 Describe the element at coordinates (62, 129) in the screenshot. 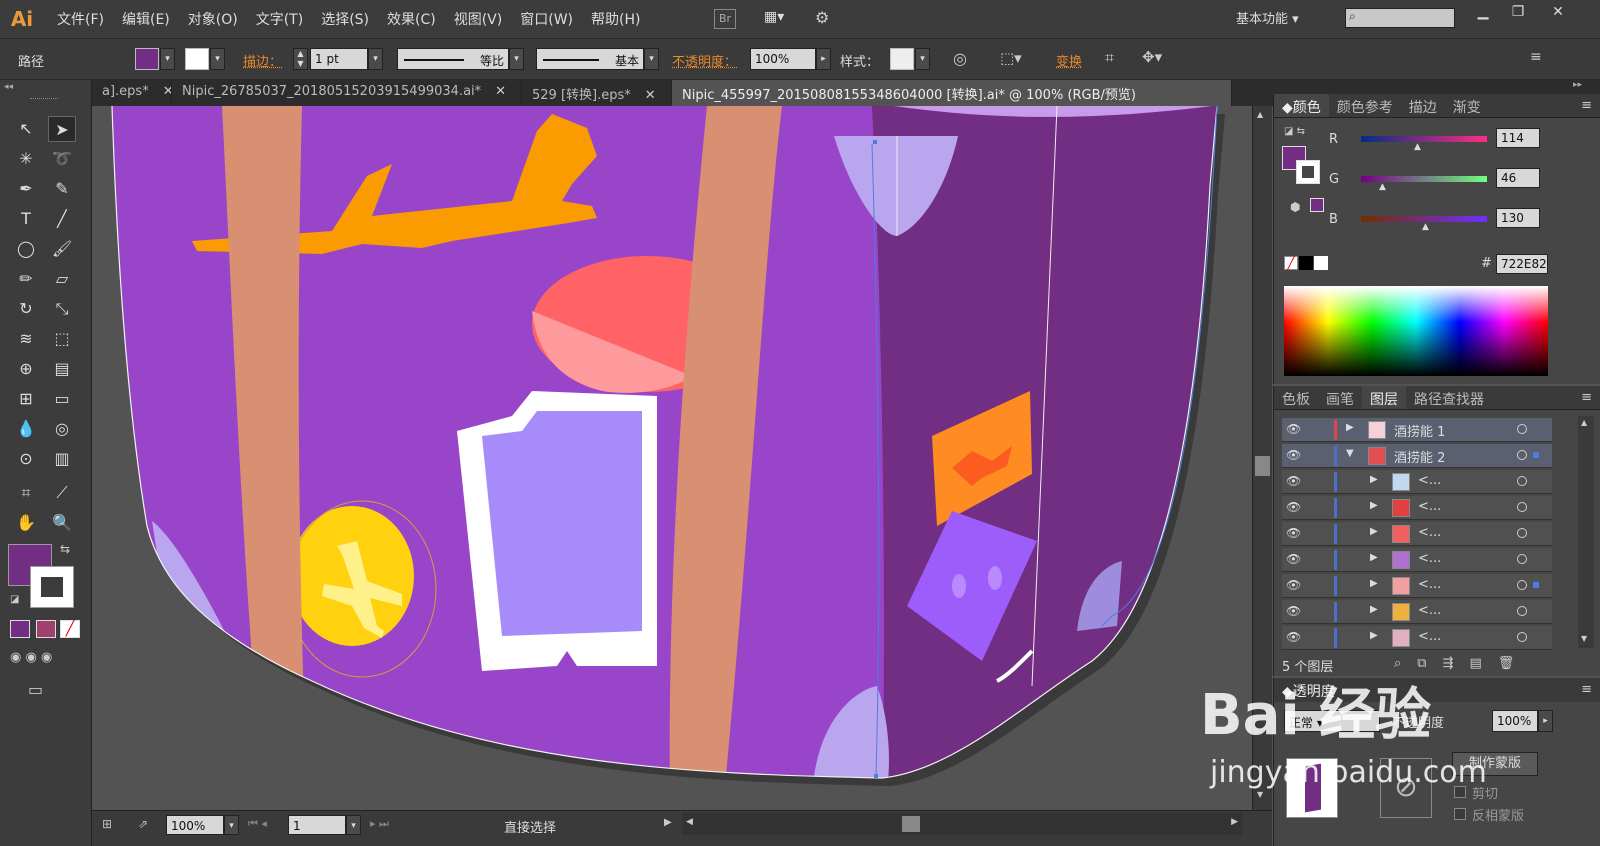

I see `direct-selection-tool-icon: ➤` at that location.